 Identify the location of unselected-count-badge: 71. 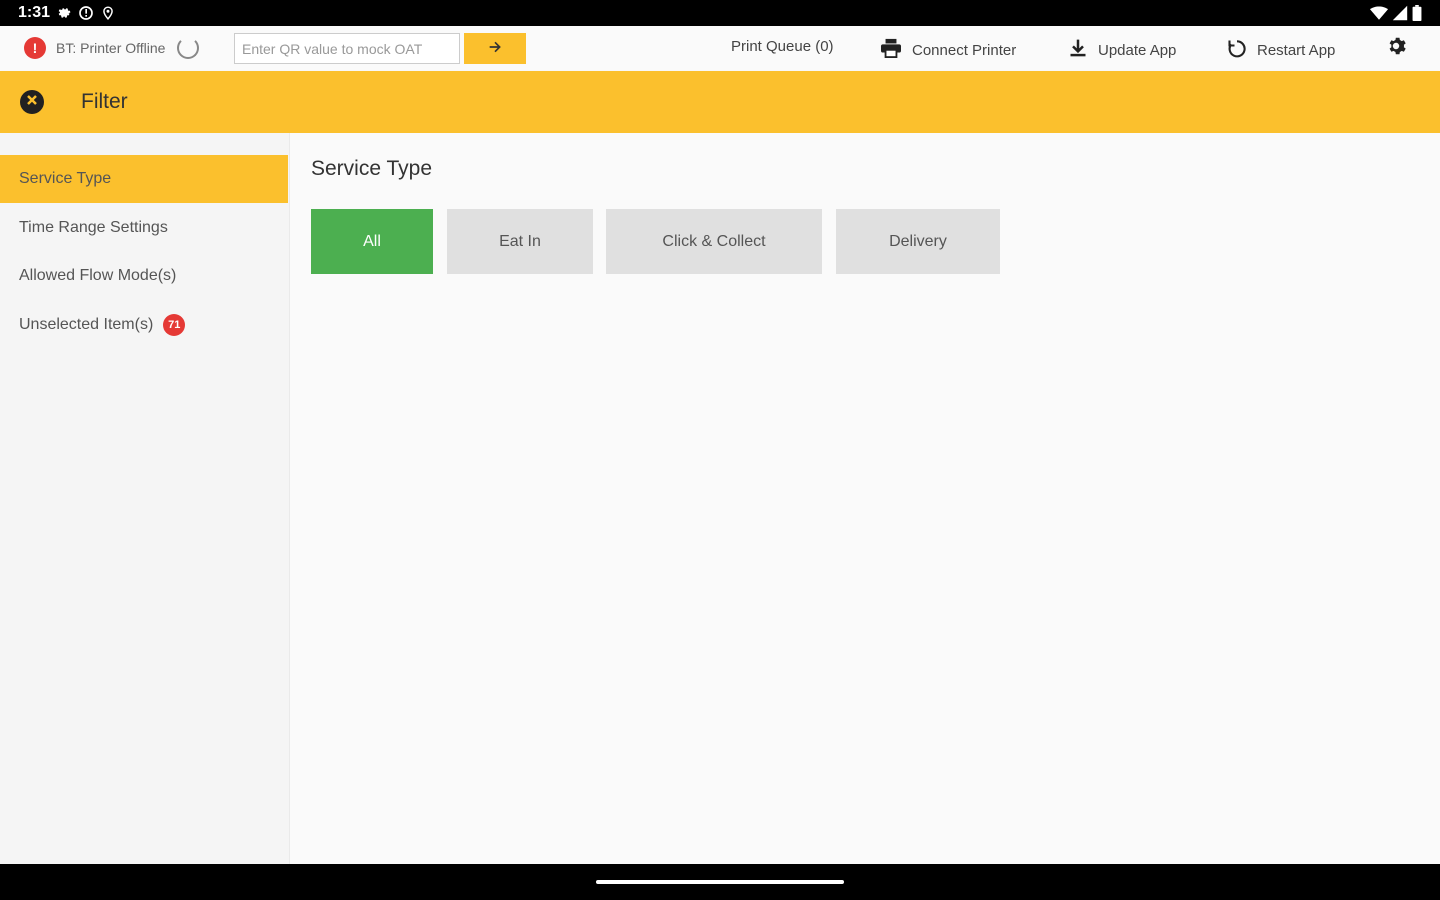
(174, 325).